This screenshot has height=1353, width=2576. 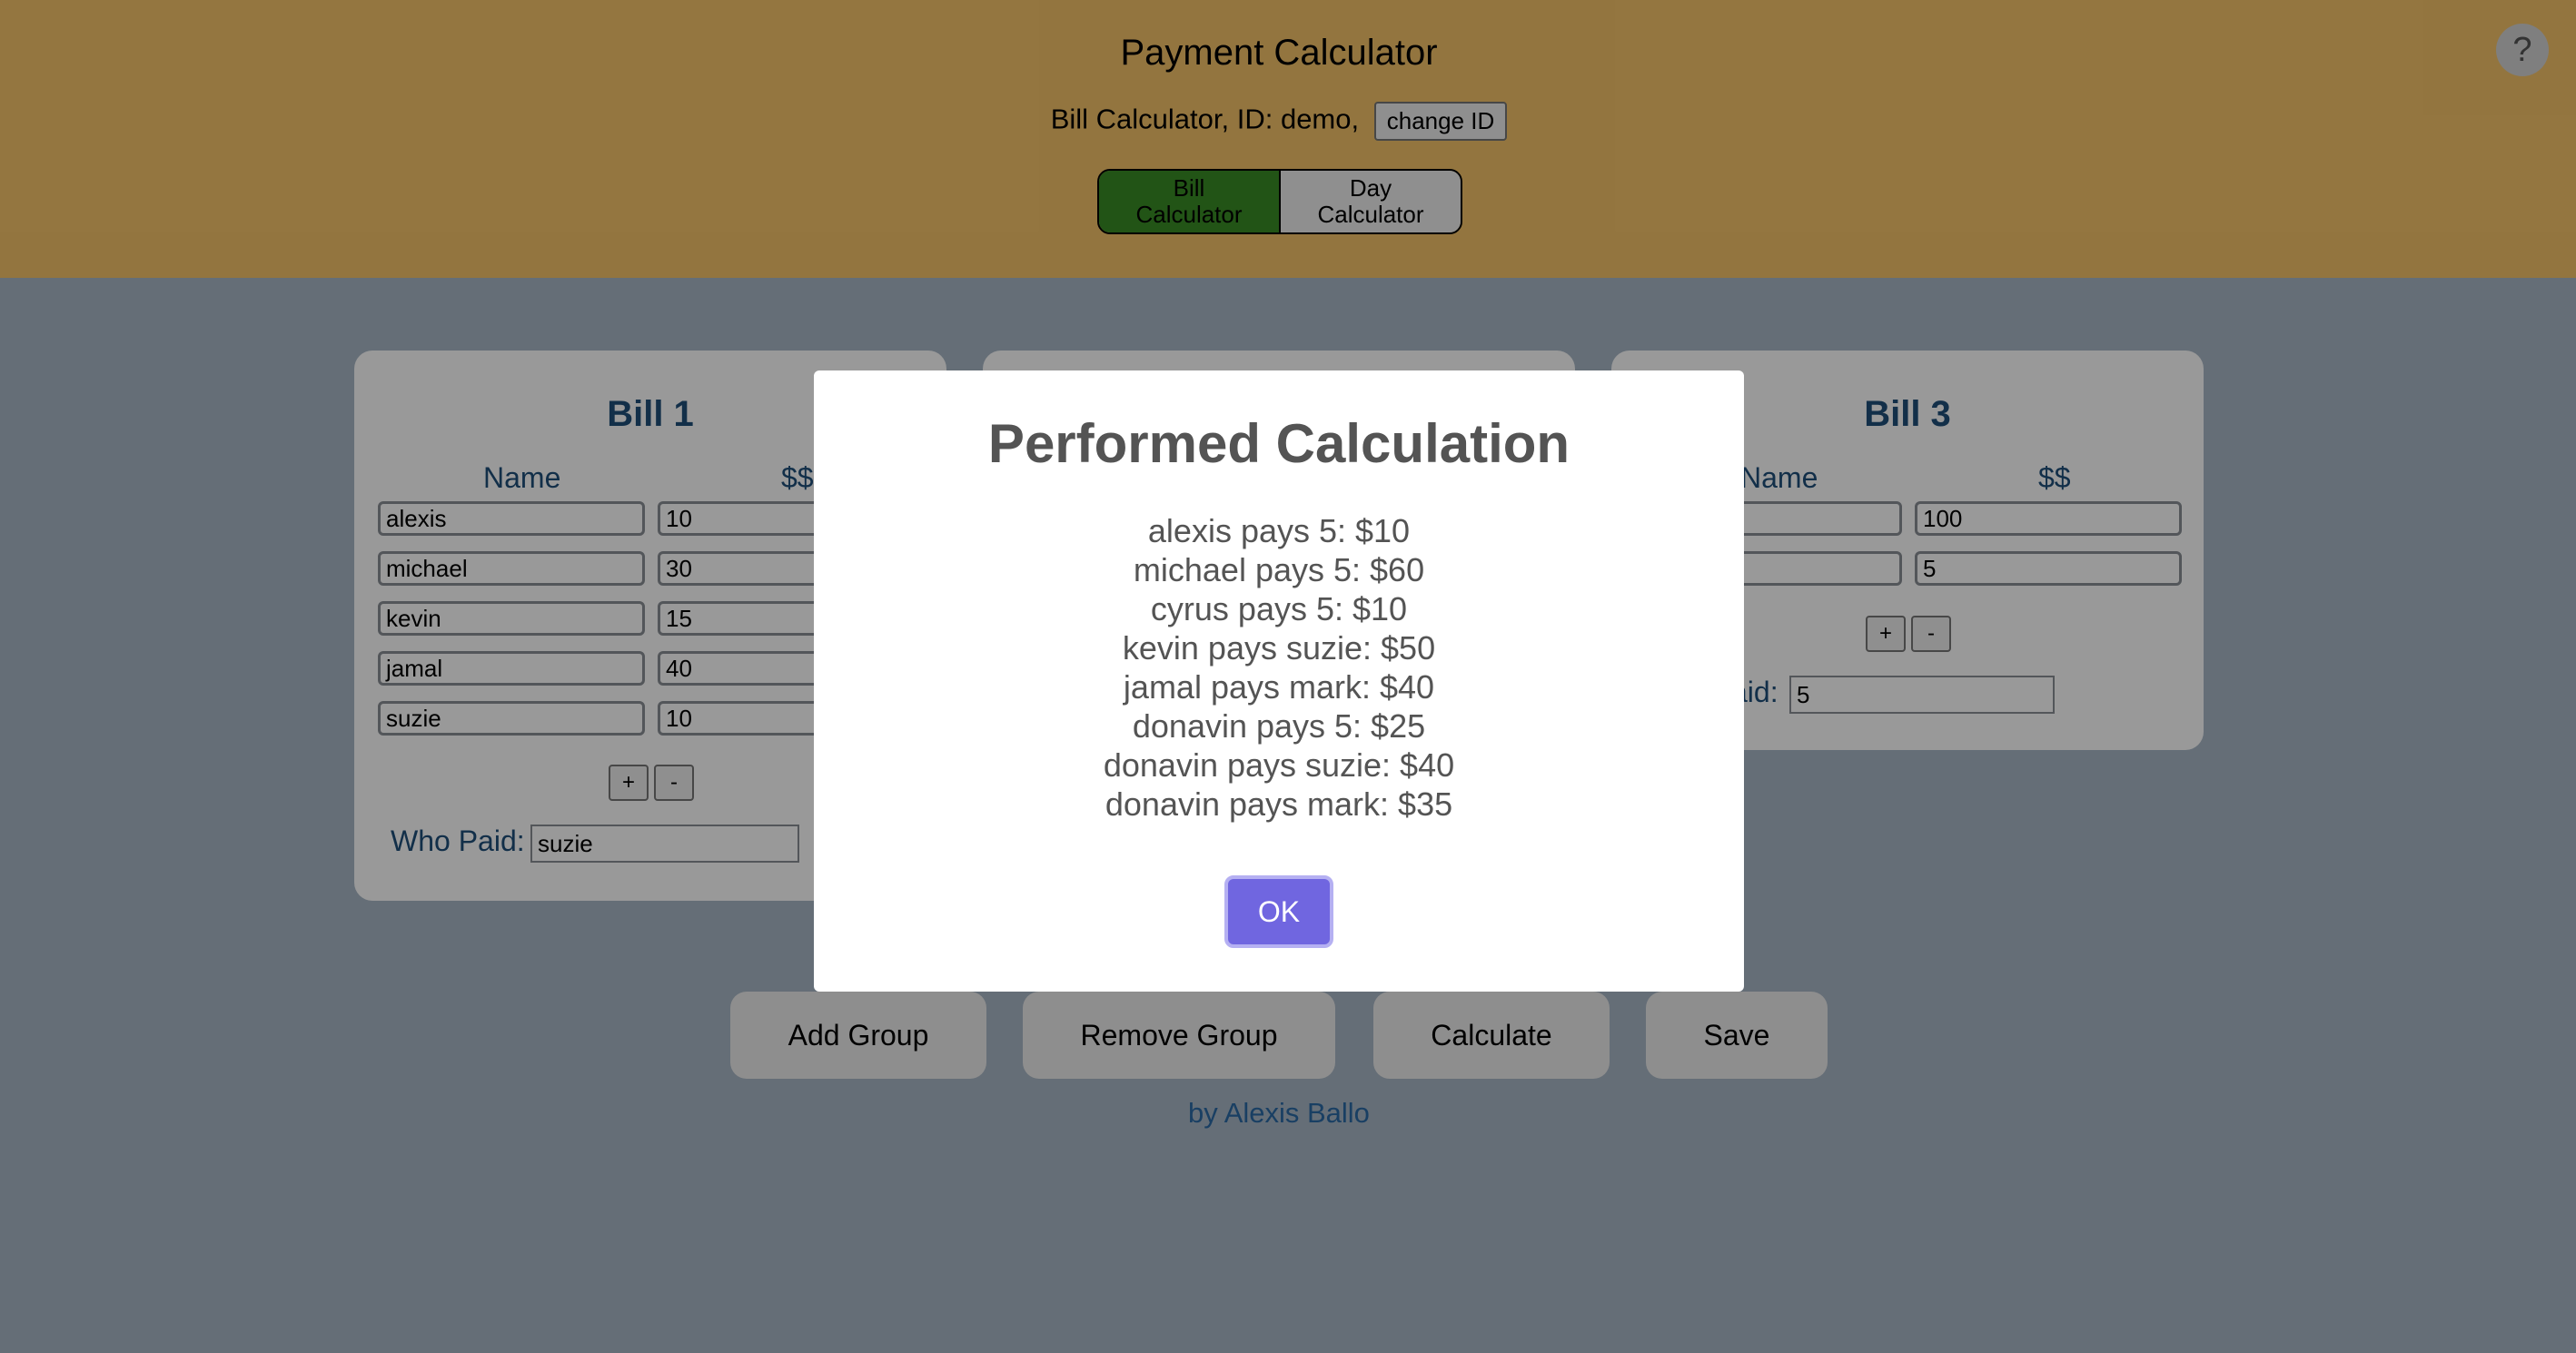 What do you see at coordinates (1279, 726) in the screenshot?
I see `result-line: donavin pays 5: $25` at bounding box center [1279, 726].